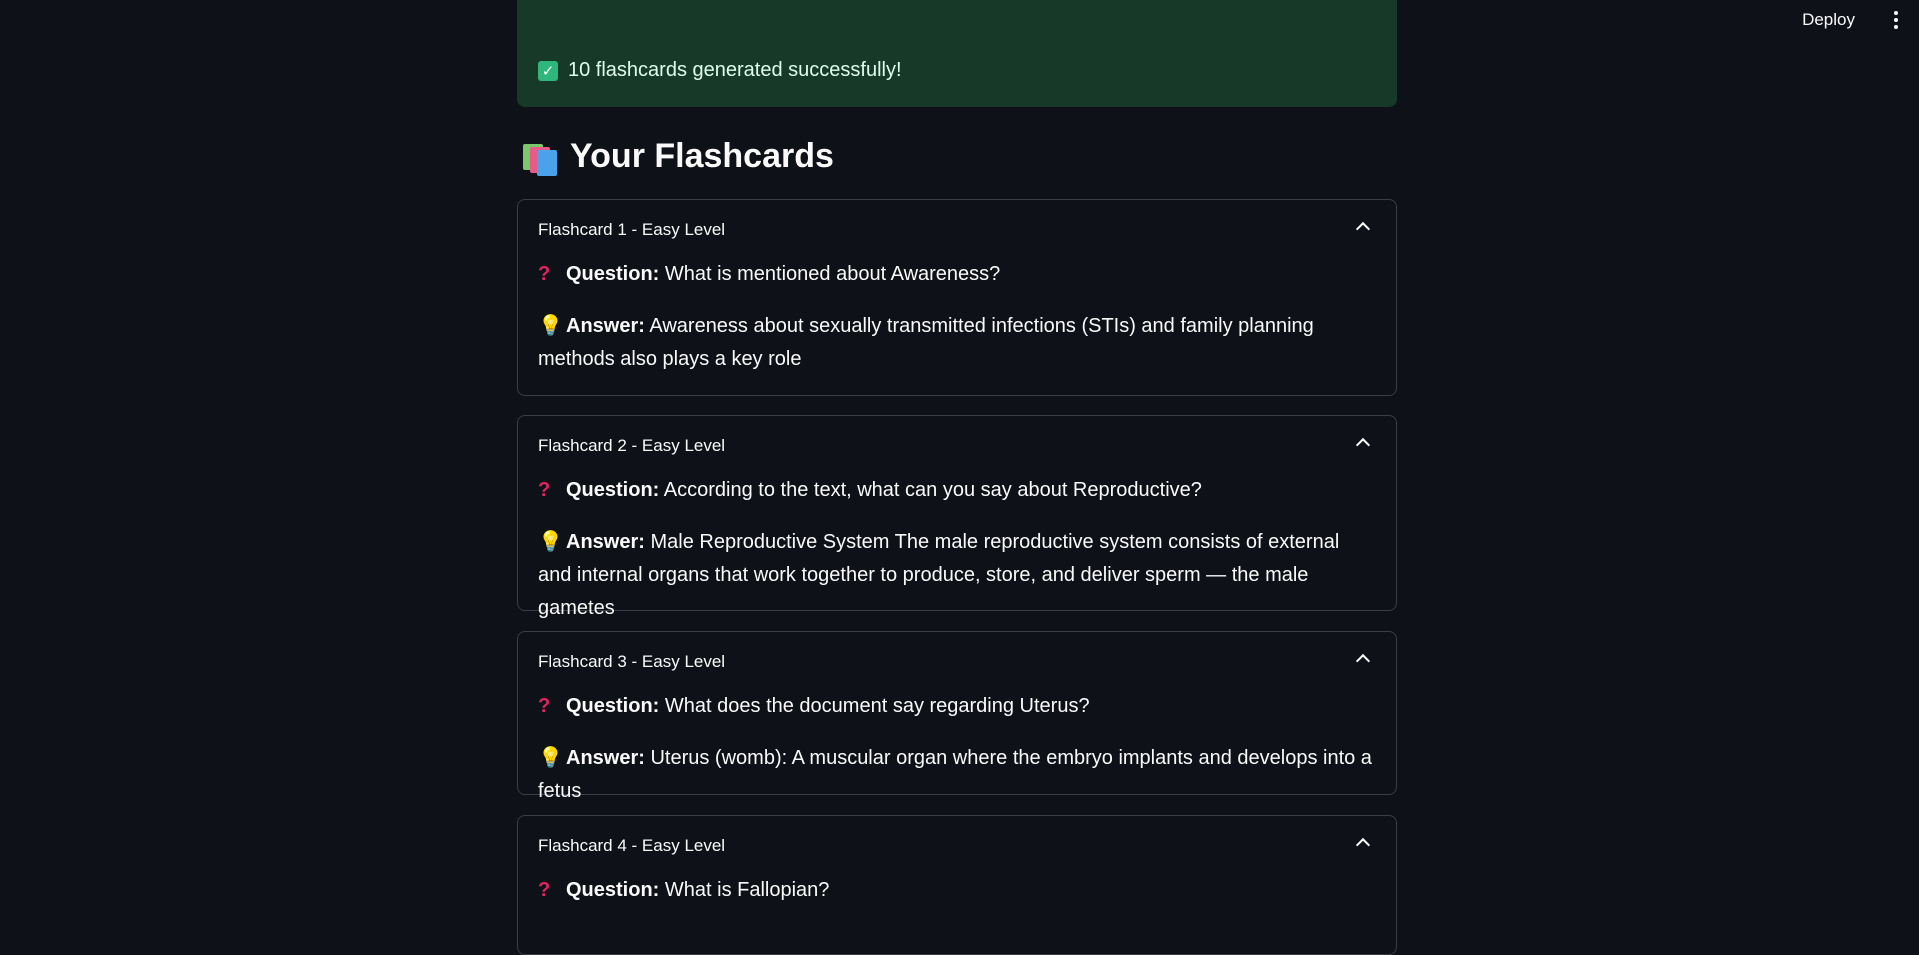  Describe the element at coordinates (957, 229) in the screenshot. I see `flashcard-header: Flashcard 1 - Easy Level` at that location.